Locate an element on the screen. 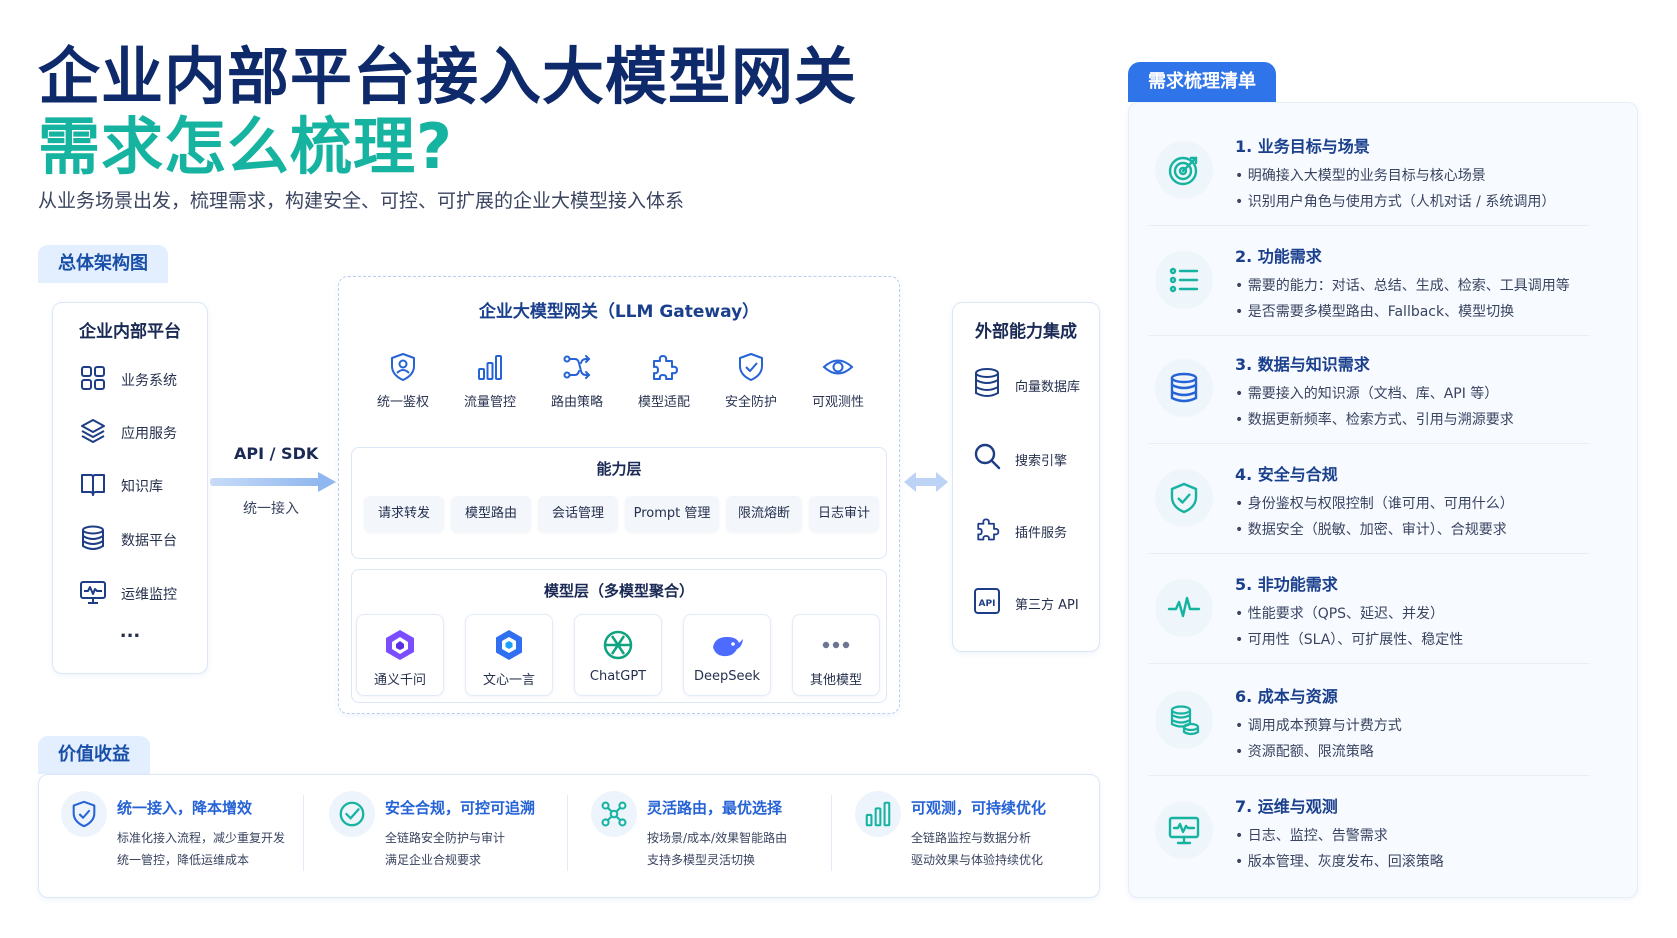  gateway-feature-label: 路由策略 is located at coordinates (576, 402).